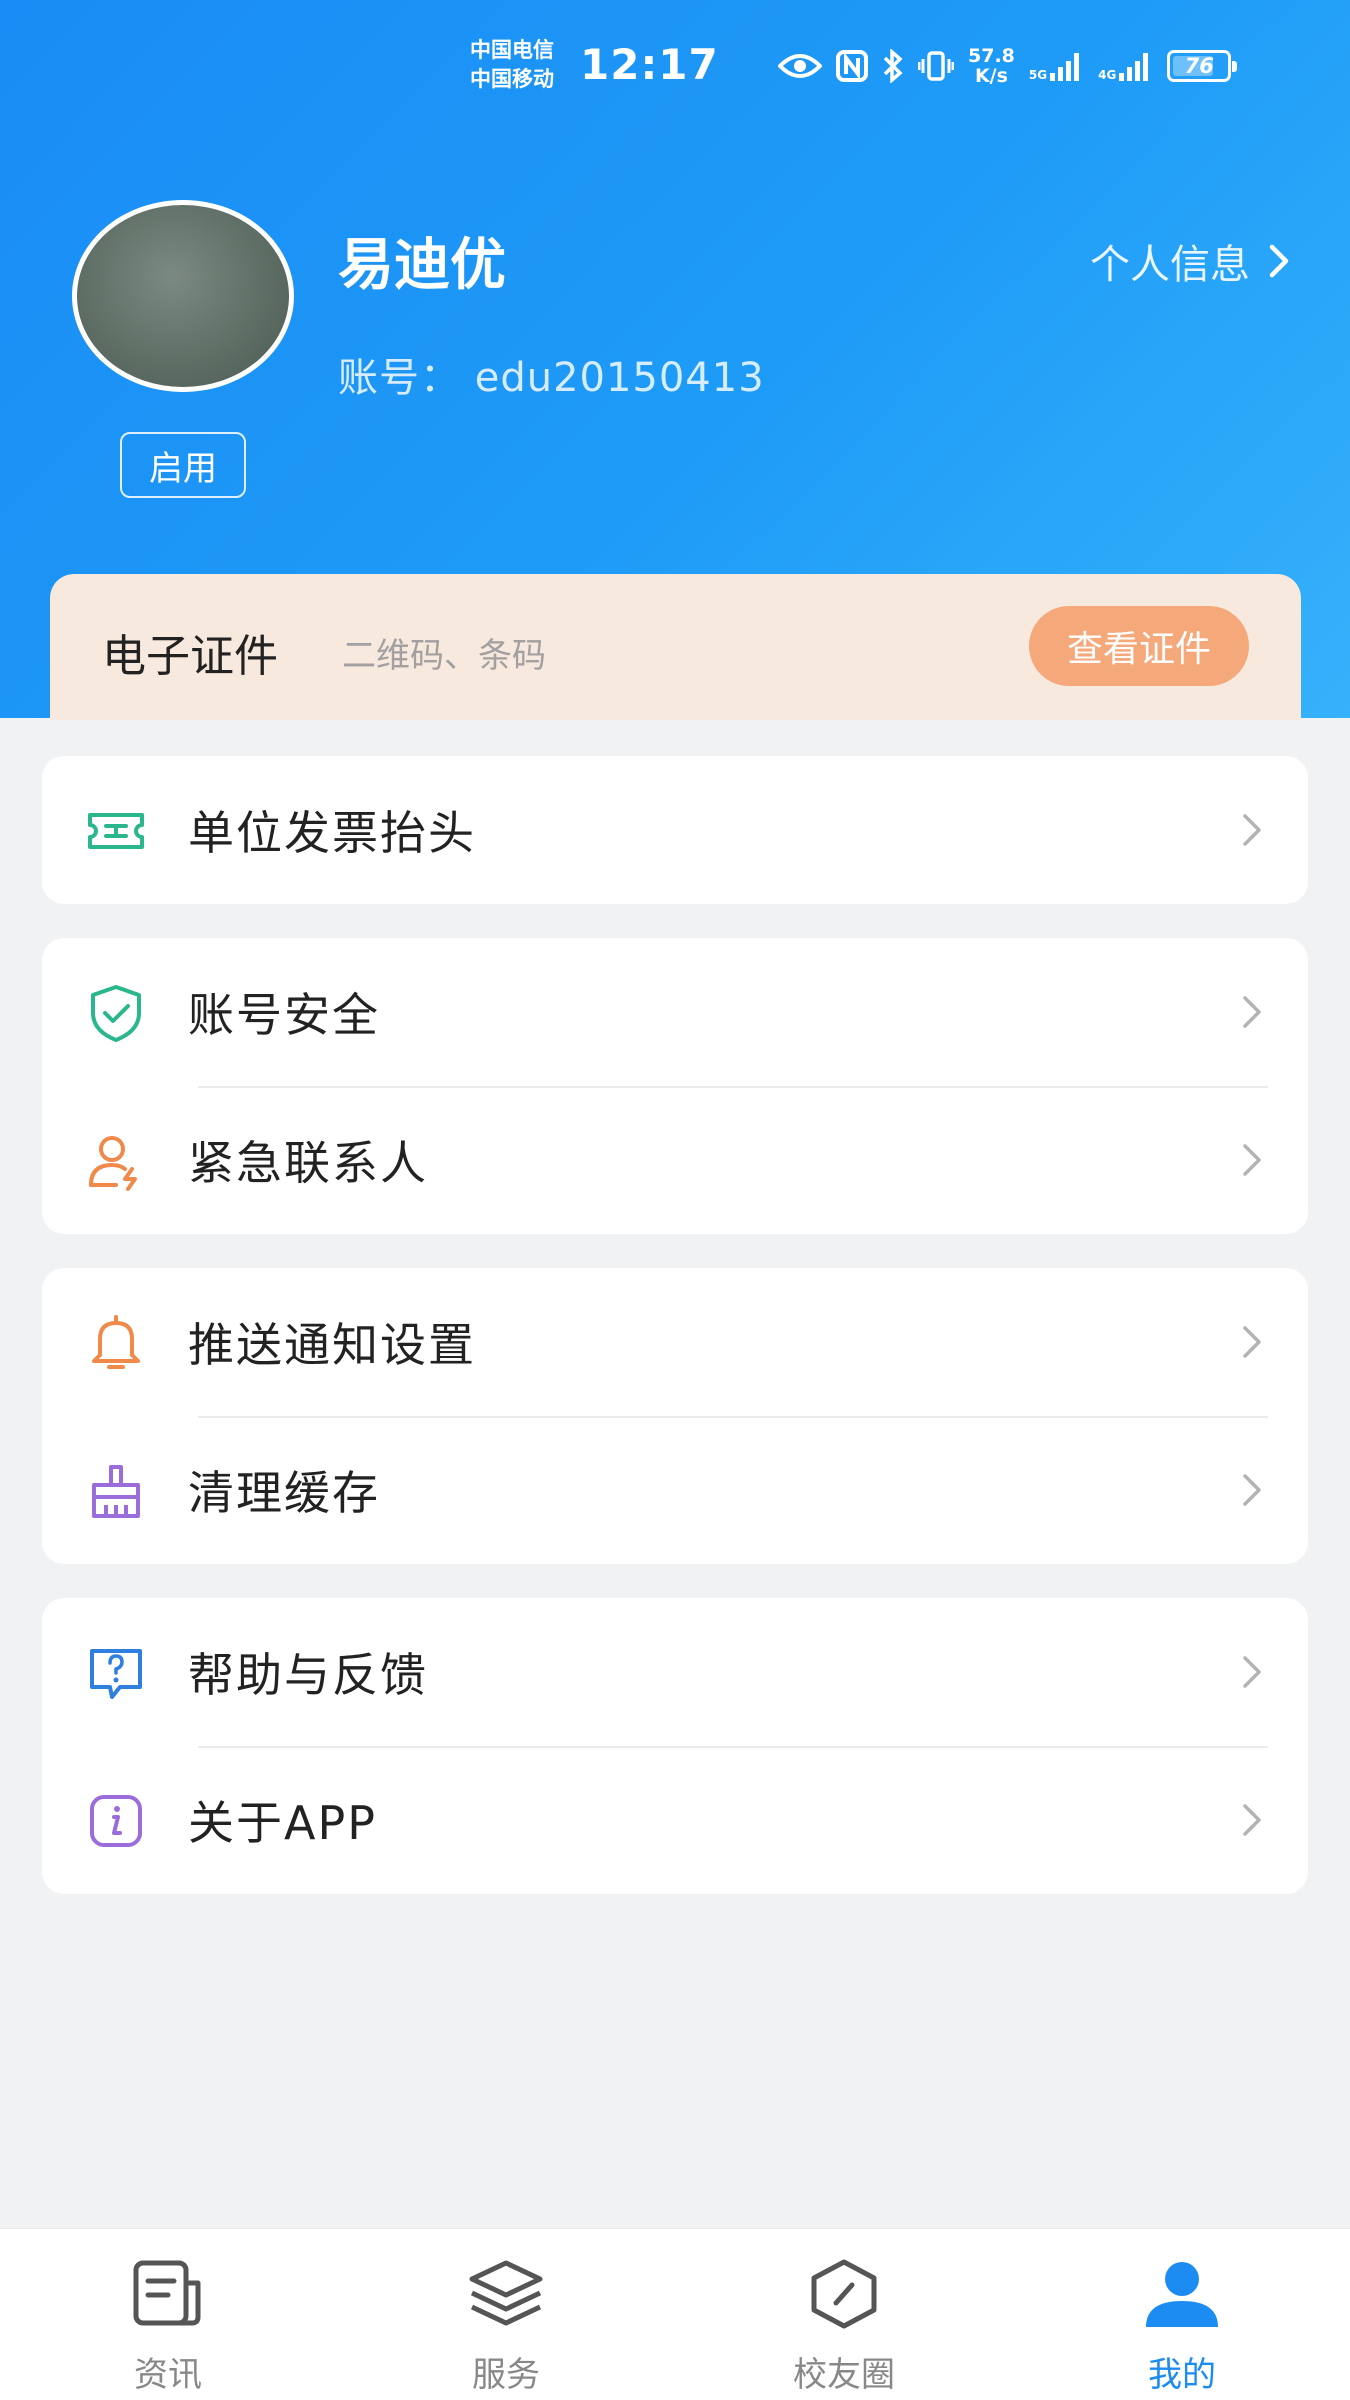  What do you see at coordinates (991, 56) in the screenshot?
I see `net-speed-value: 57.8` at bounding box center [991, 56].